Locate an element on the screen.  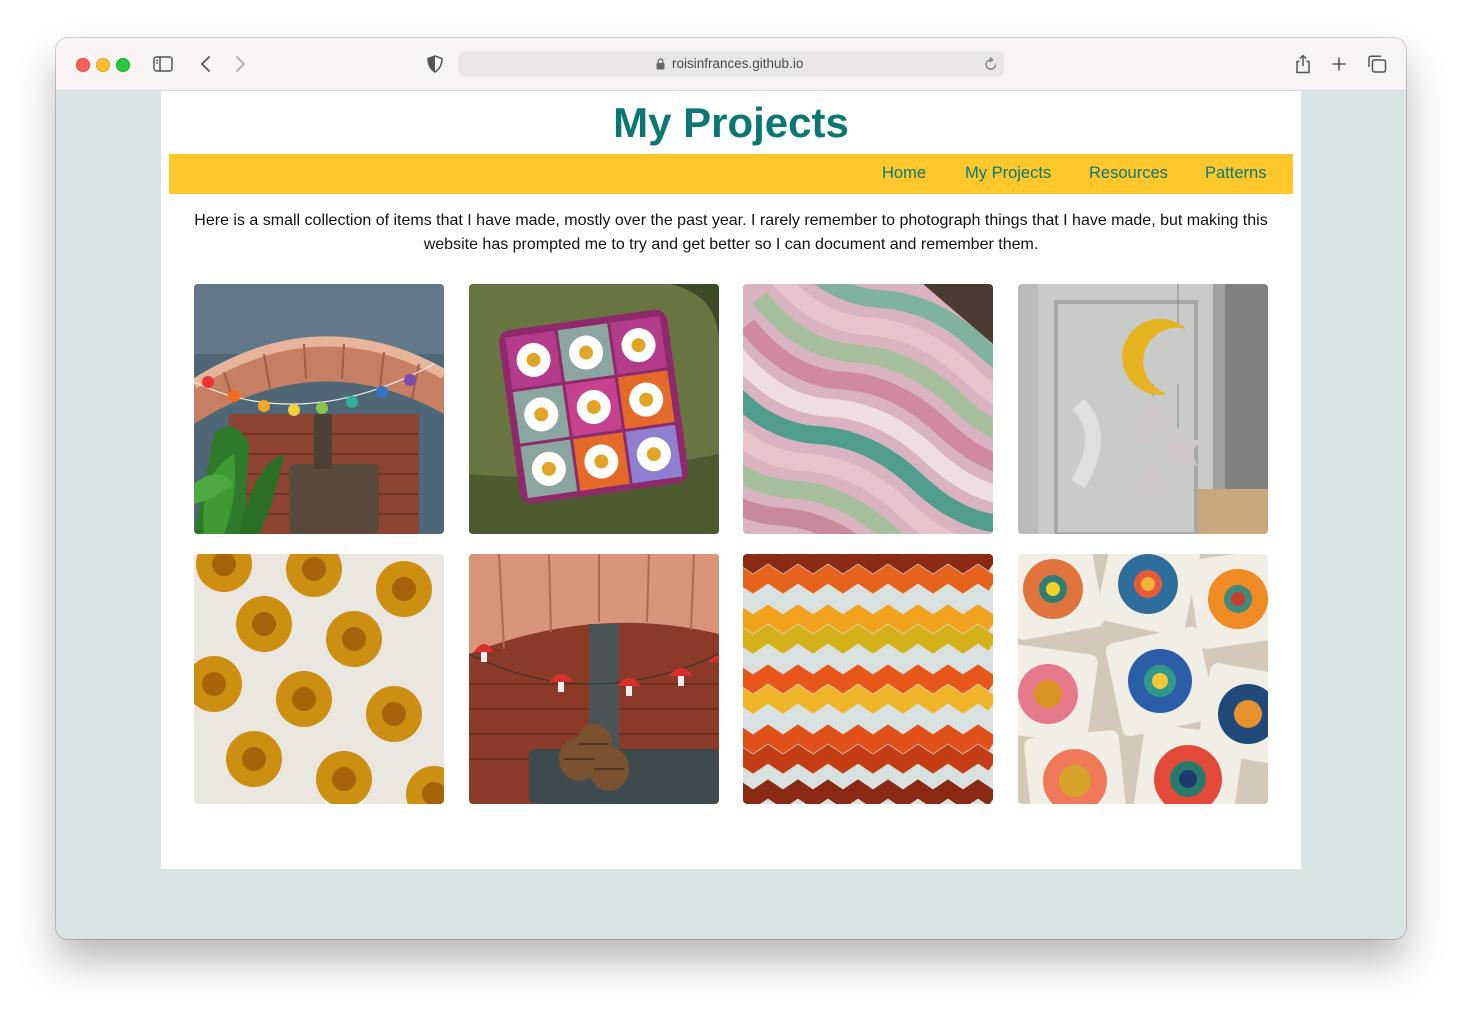
minimize-window-button is located at coordinates (103, 65).